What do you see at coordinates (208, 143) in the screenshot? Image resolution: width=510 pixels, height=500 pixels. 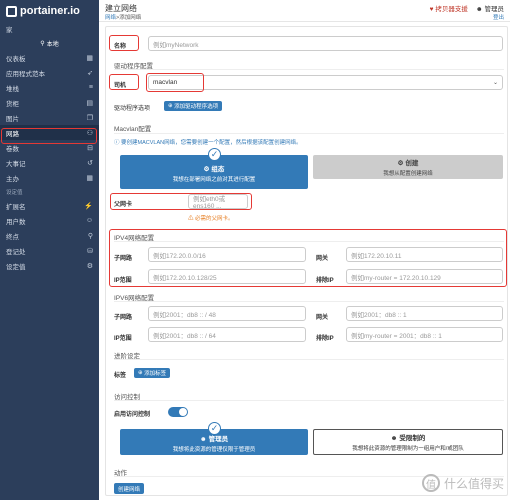 I see `macvlan-info-note: ⓘ 要创建MACVLAN网络，您需要创建一个配置，然后根据该配置创建网络。` at bounding box center [208, 143].